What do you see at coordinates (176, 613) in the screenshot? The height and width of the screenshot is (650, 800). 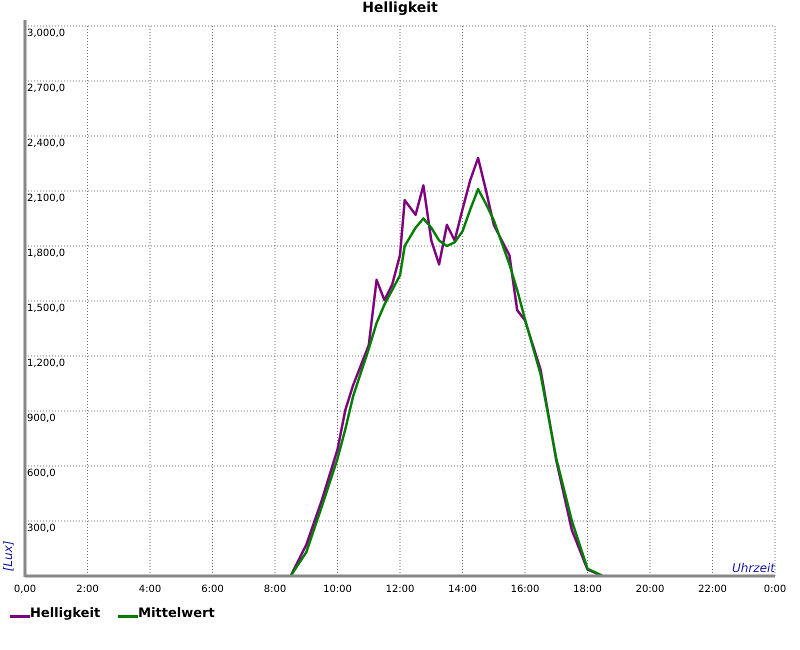 I see `legend-label: Mittelwert` at bounding box center [176, 613].